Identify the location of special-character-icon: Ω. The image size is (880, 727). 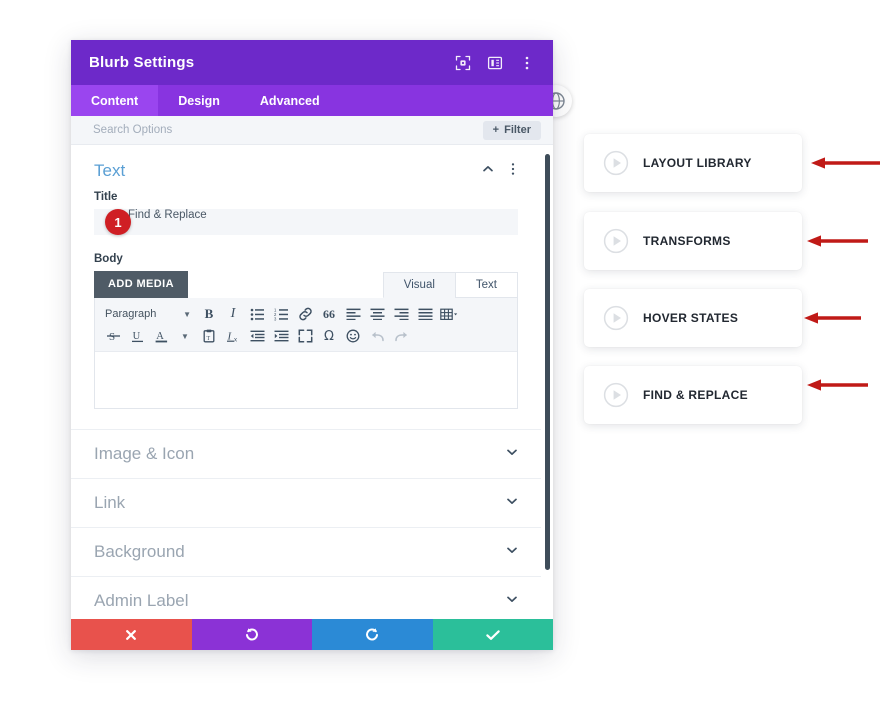
(329, 336).